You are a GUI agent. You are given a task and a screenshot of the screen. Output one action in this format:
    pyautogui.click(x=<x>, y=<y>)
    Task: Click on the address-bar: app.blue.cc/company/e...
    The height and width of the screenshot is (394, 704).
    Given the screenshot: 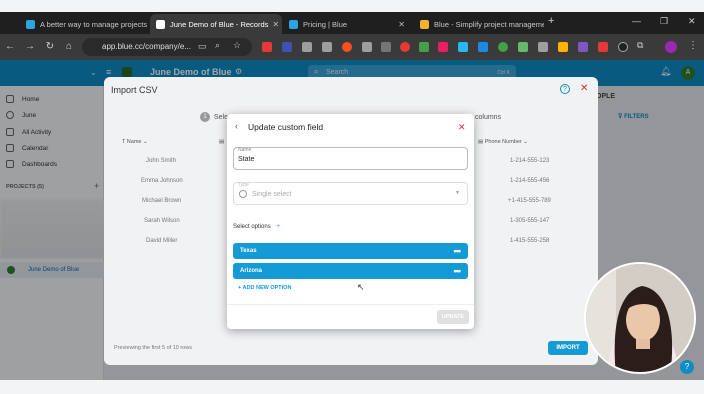 What is the action you would take?
    pyautogui.click(x=167, y=47)
    